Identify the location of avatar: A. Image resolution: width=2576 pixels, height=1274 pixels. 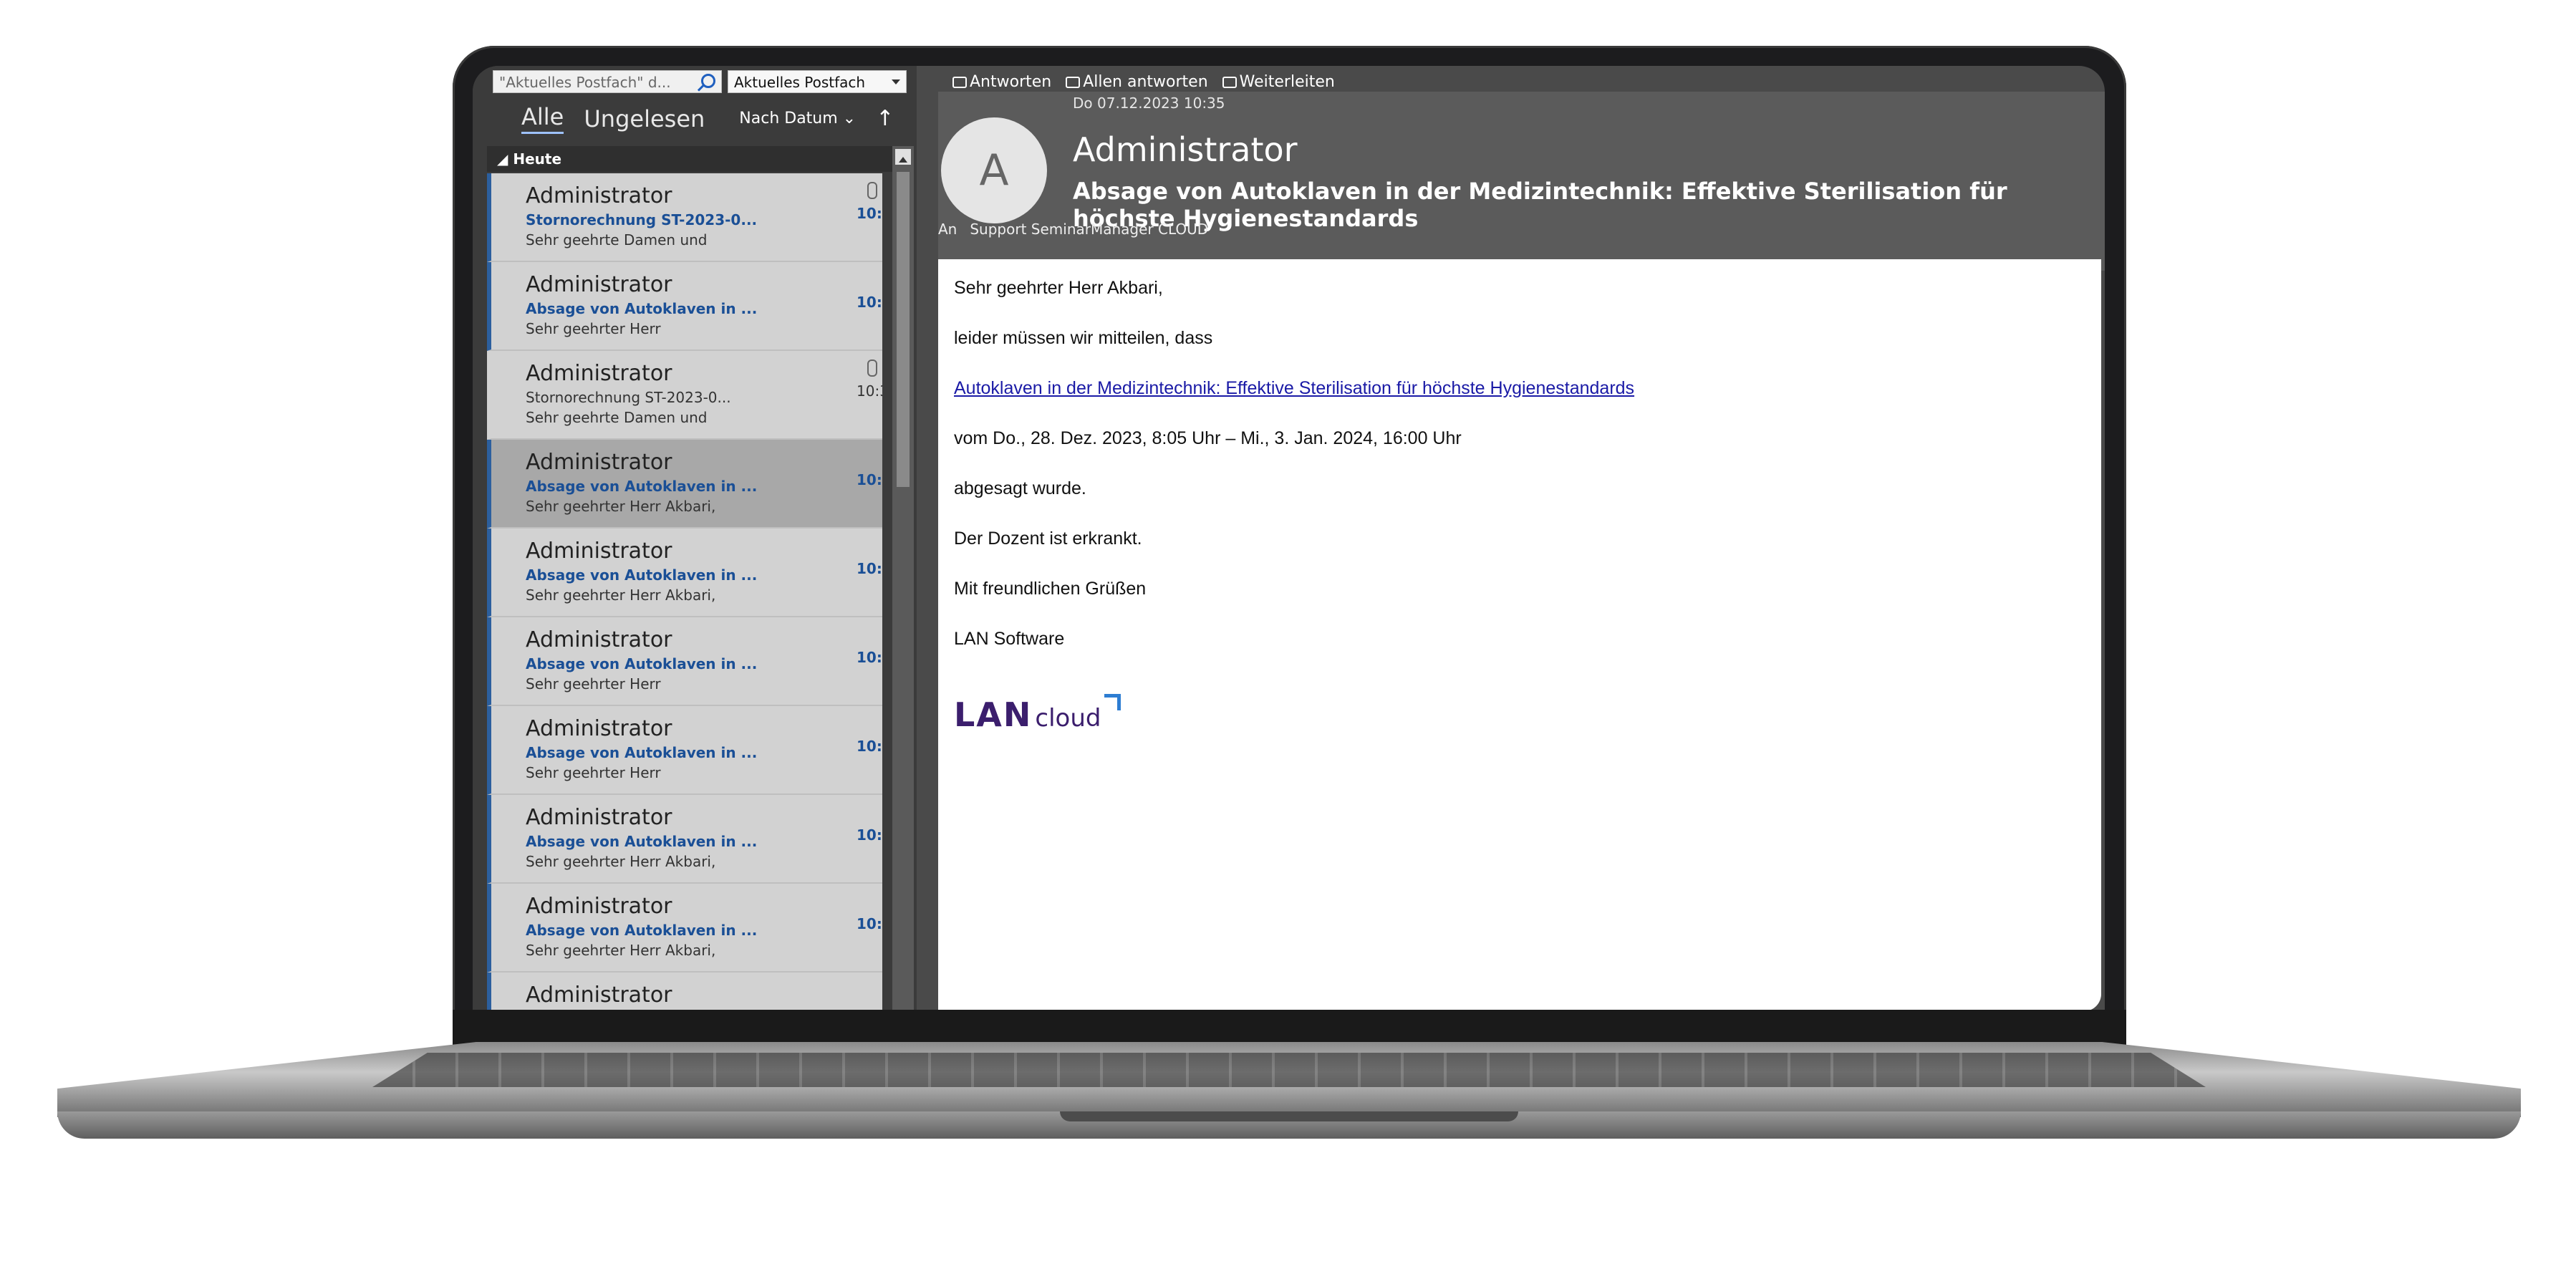
(994, 170).